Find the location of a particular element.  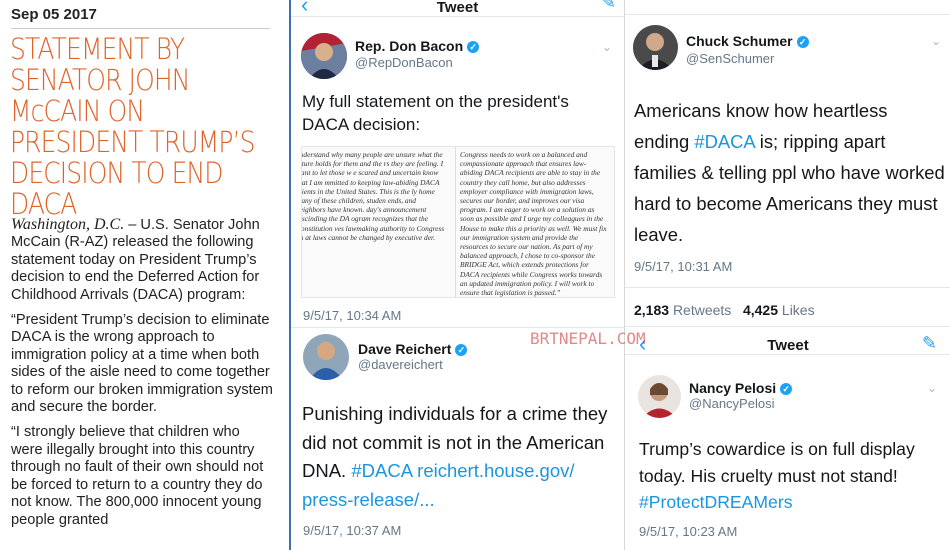

statement-column-divider is located at coordinates (455, 222).